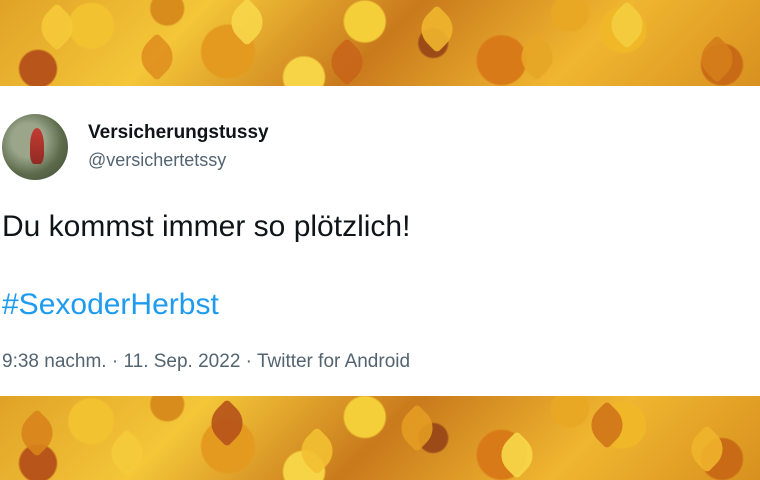 The width and height of the screenshot is (760, 480). What do you see at coordinates (110, 305) in the screenshot?
I see `hashtag-link: #SexoderHerbst` at bounding box center [110, 305].